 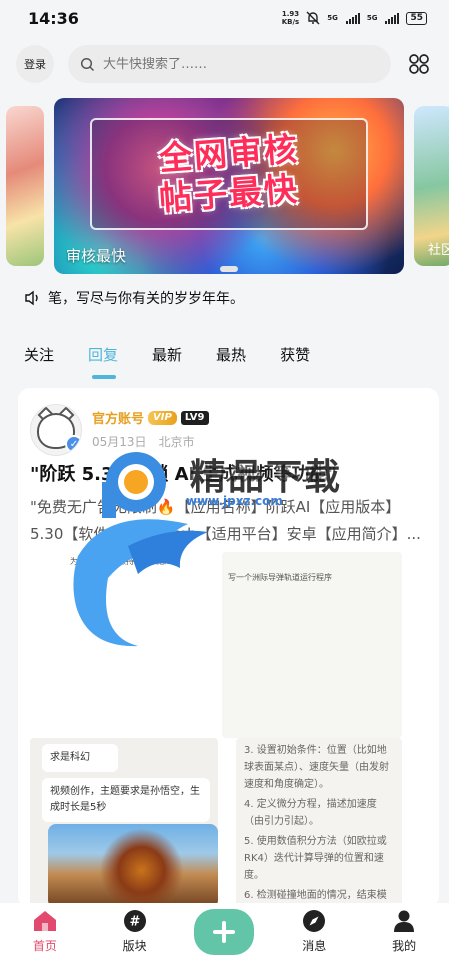 I want to click on author-name-row: 官方账号 VIP LV9, so click(x=150, y=417).